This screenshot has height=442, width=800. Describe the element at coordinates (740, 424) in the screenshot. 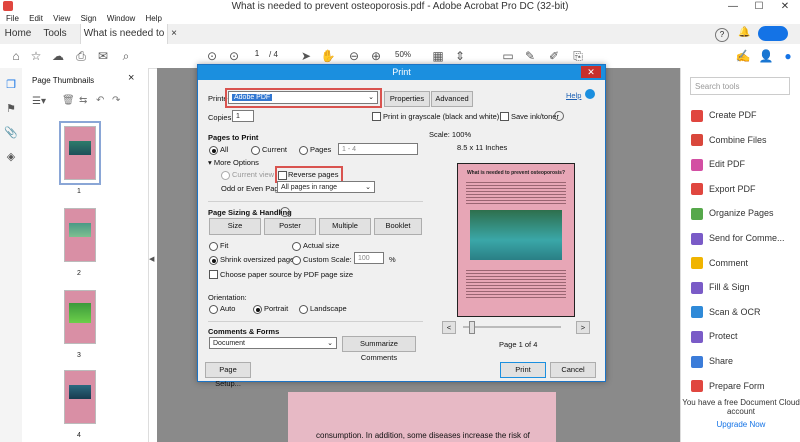

I see `upgrade-link: Upgrade Now` at that location.